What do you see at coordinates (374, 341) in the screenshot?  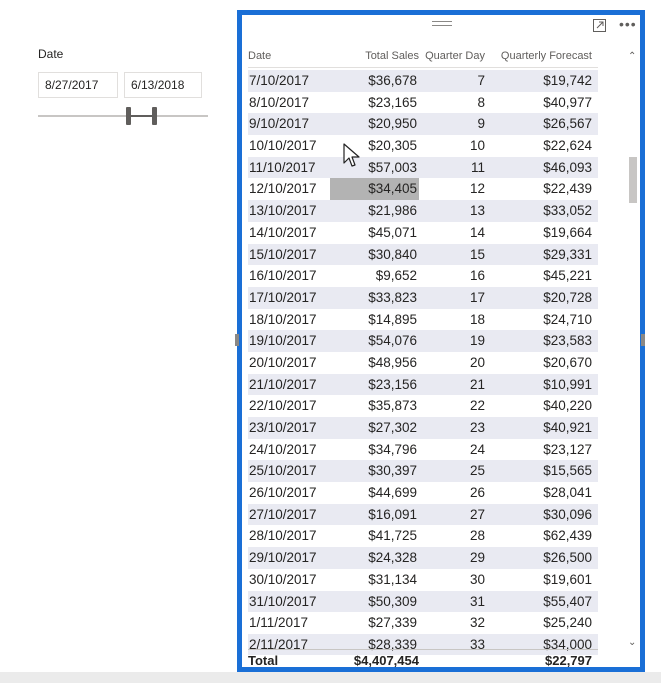 I see `total-sales-cell: $54,076` at bounding box center [374, 341].